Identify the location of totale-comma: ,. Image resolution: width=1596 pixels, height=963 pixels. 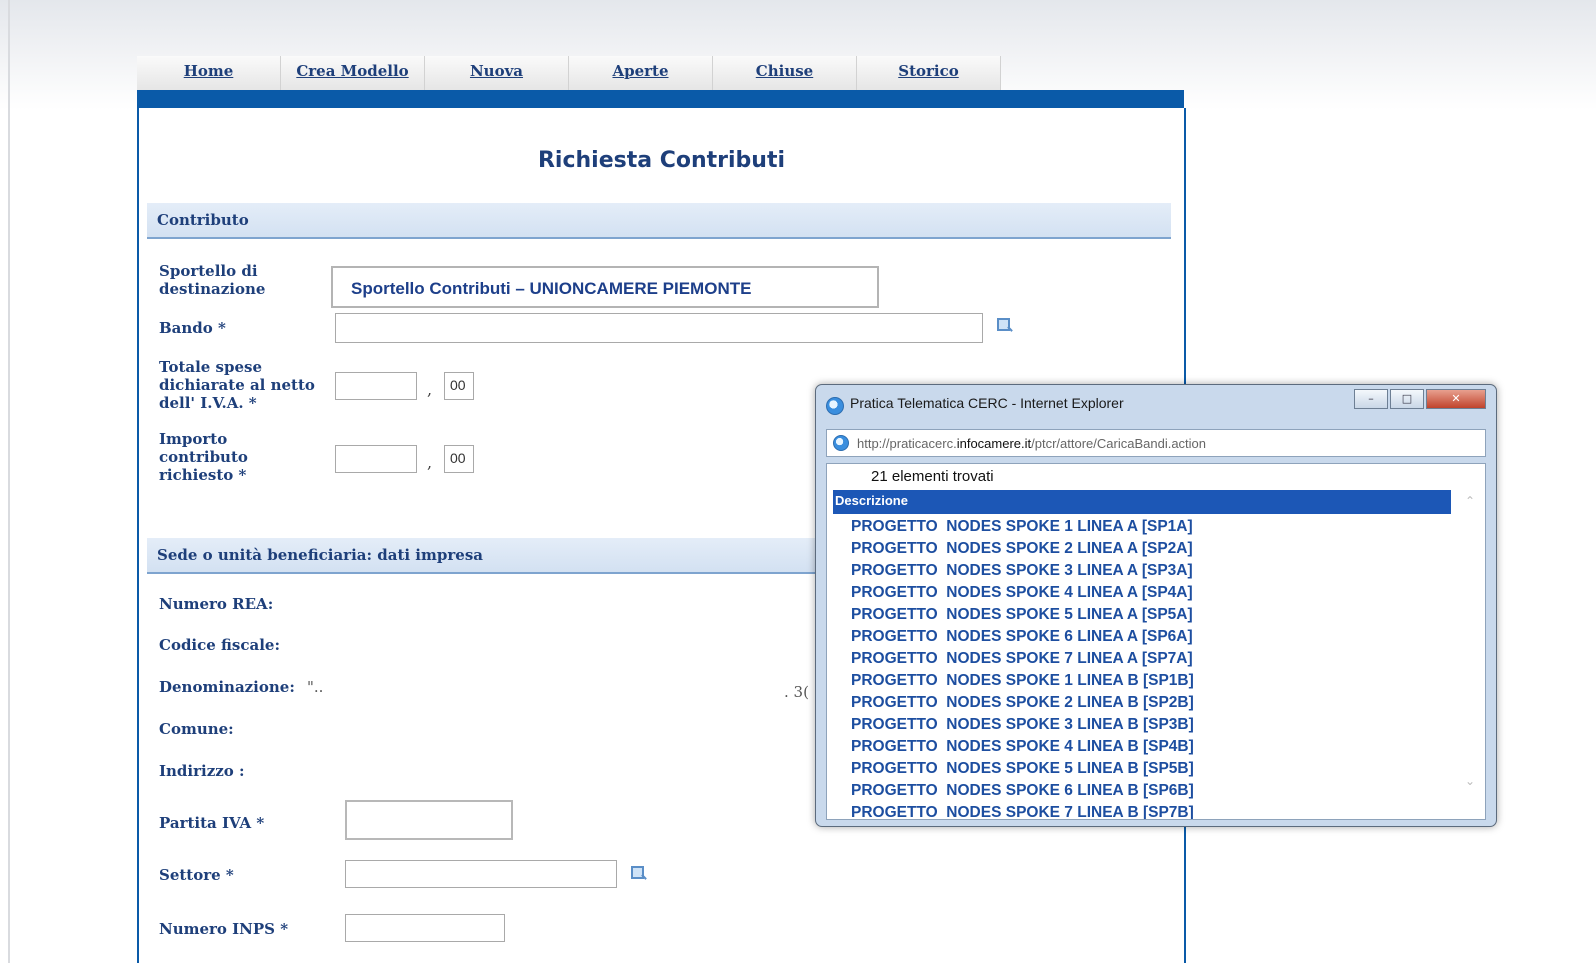
(430, 389).